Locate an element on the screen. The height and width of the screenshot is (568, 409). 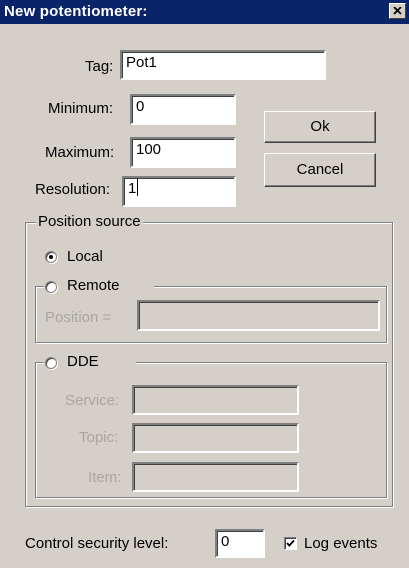
remote-radio is located at coordinates (51, 287).